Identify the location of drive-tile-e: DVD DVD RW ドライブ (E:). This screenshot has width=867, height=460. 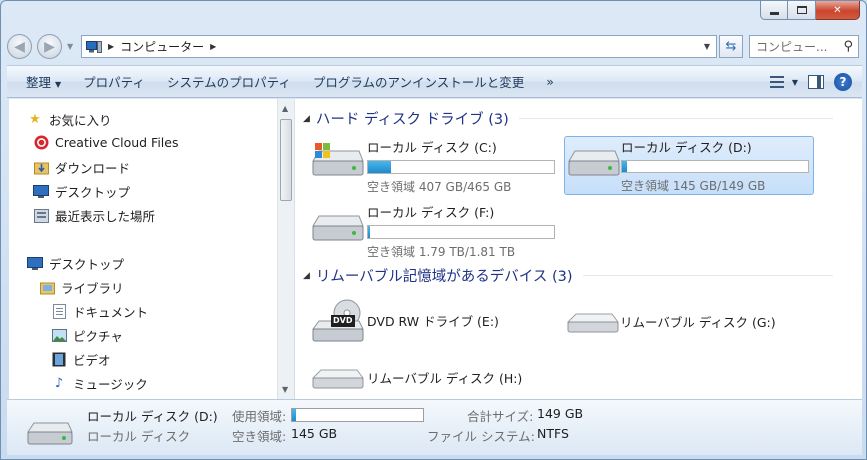
(434, 320).